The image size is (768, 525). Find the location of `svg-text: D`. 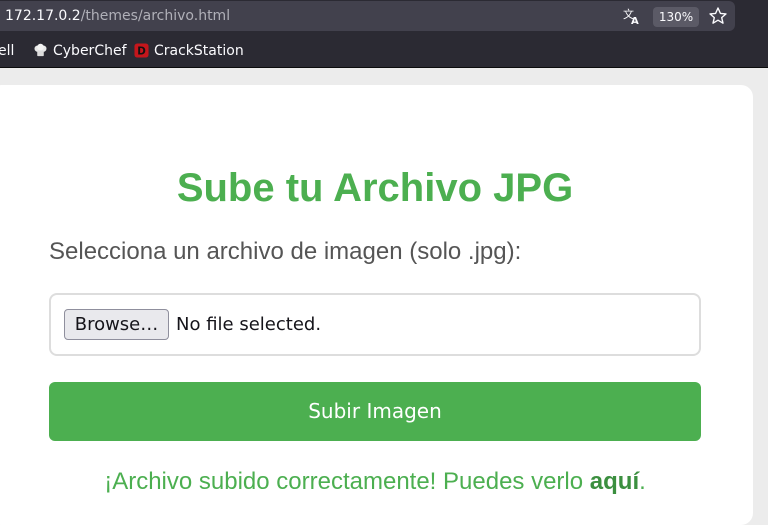

svg-text: D is located at coordinates (141, 52).